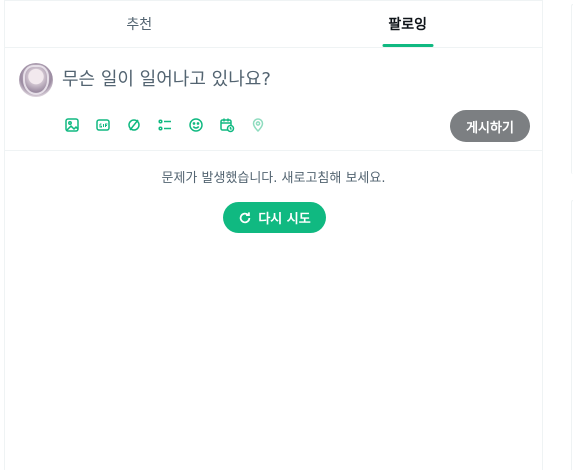 The image size is (573, 470). Describe the element at coordinates (134, 125) in the screenshot. I see `grok-icon` at that location.